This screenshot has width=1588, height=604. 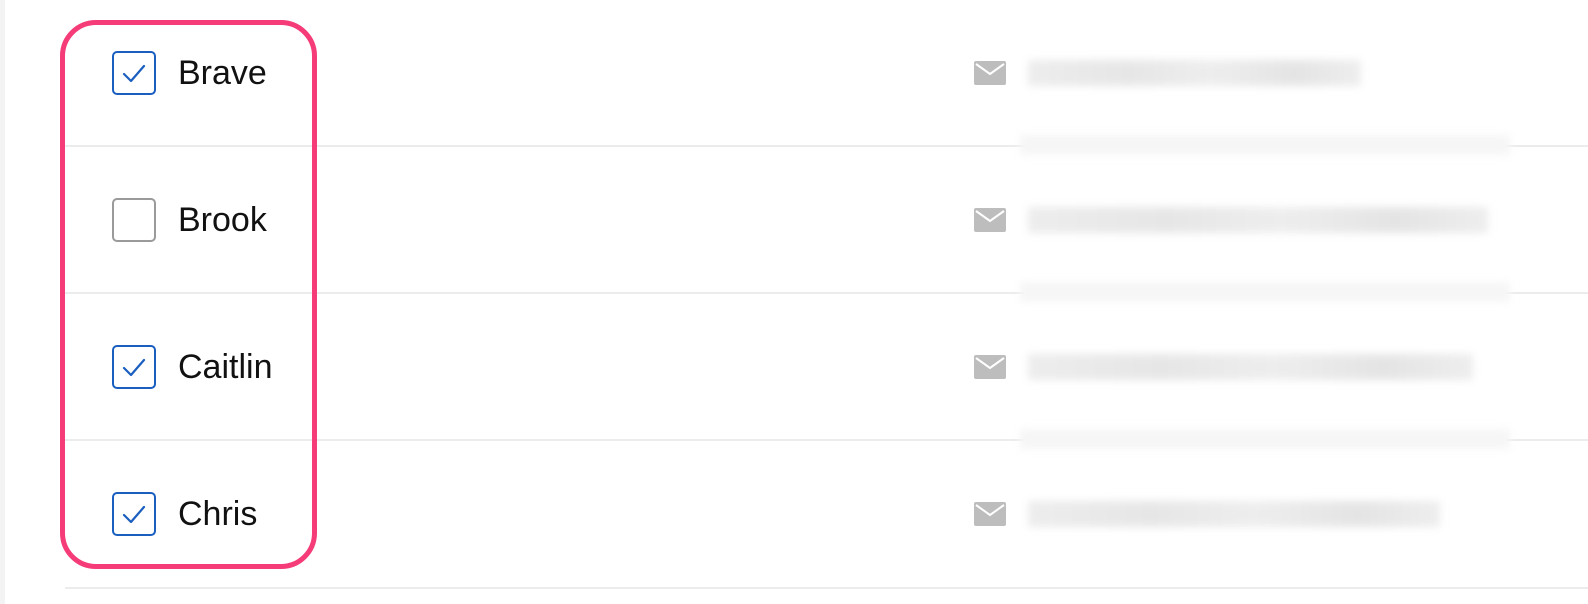 I want to click on contact-checkbox-chris, so click(x=134, y=514).